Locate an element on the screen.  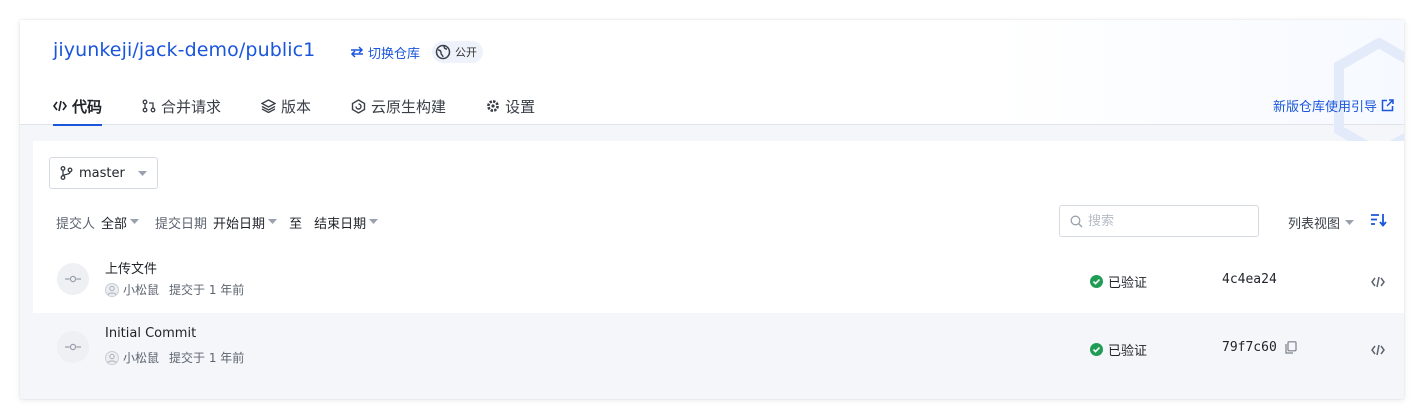
view-mode-select: 列表视图 is located at coordinates (1321, 222).